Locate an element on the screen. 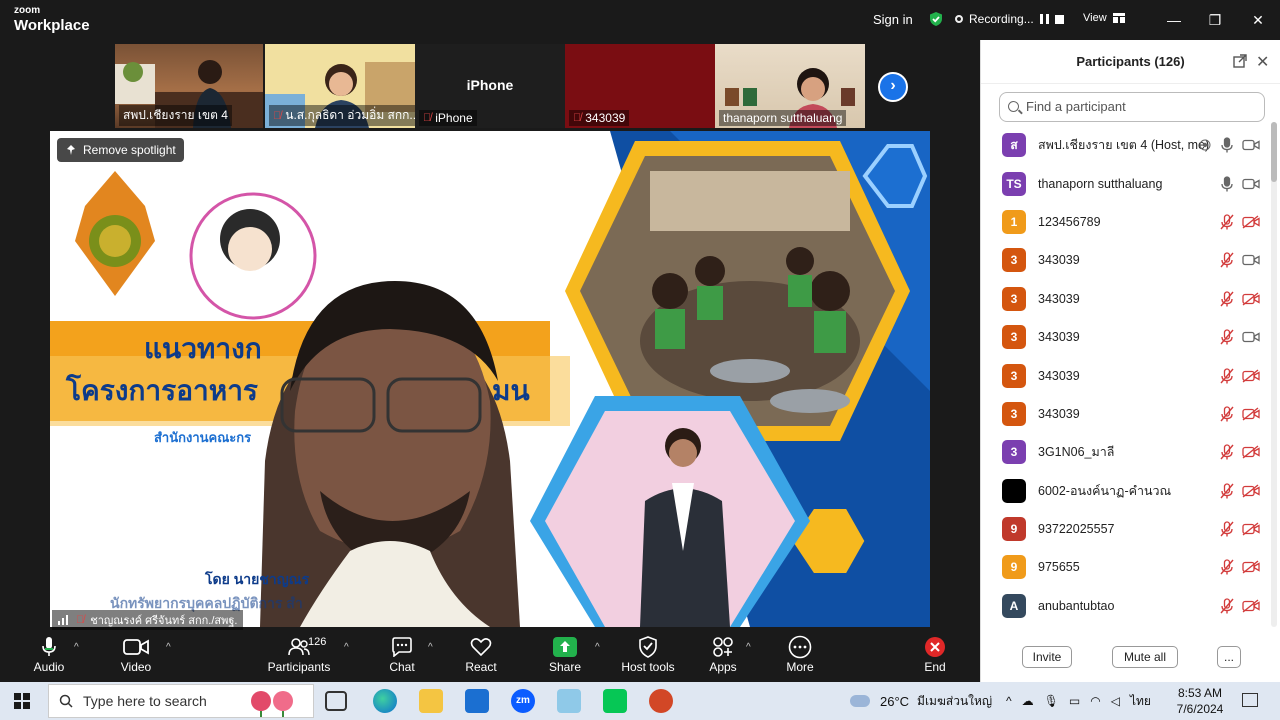 The height and width of the screenshot is (720, 1280). video-options-caret: ^ is located at coordinates (168, 647).